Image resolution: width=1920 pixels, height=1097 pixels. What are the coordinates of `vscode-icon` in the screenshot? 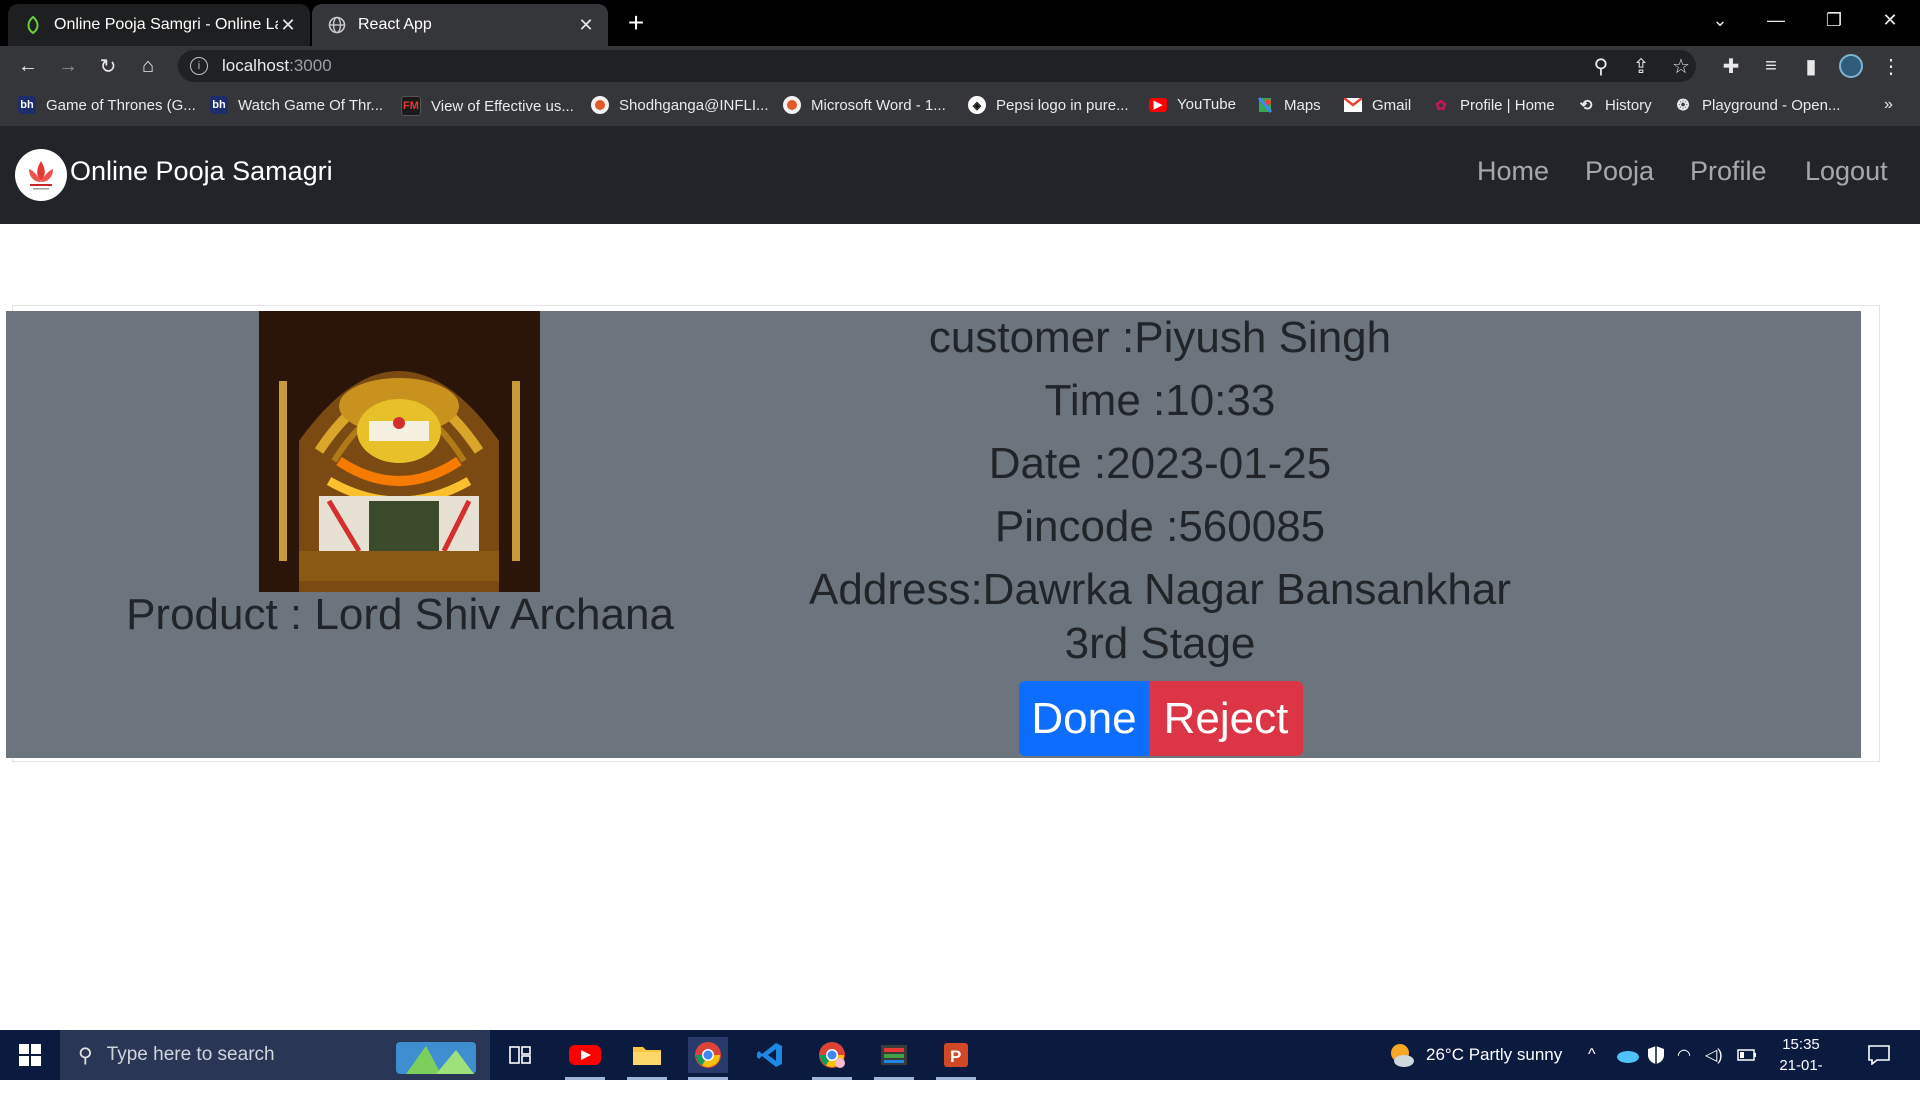 It's located at (770, 1055).